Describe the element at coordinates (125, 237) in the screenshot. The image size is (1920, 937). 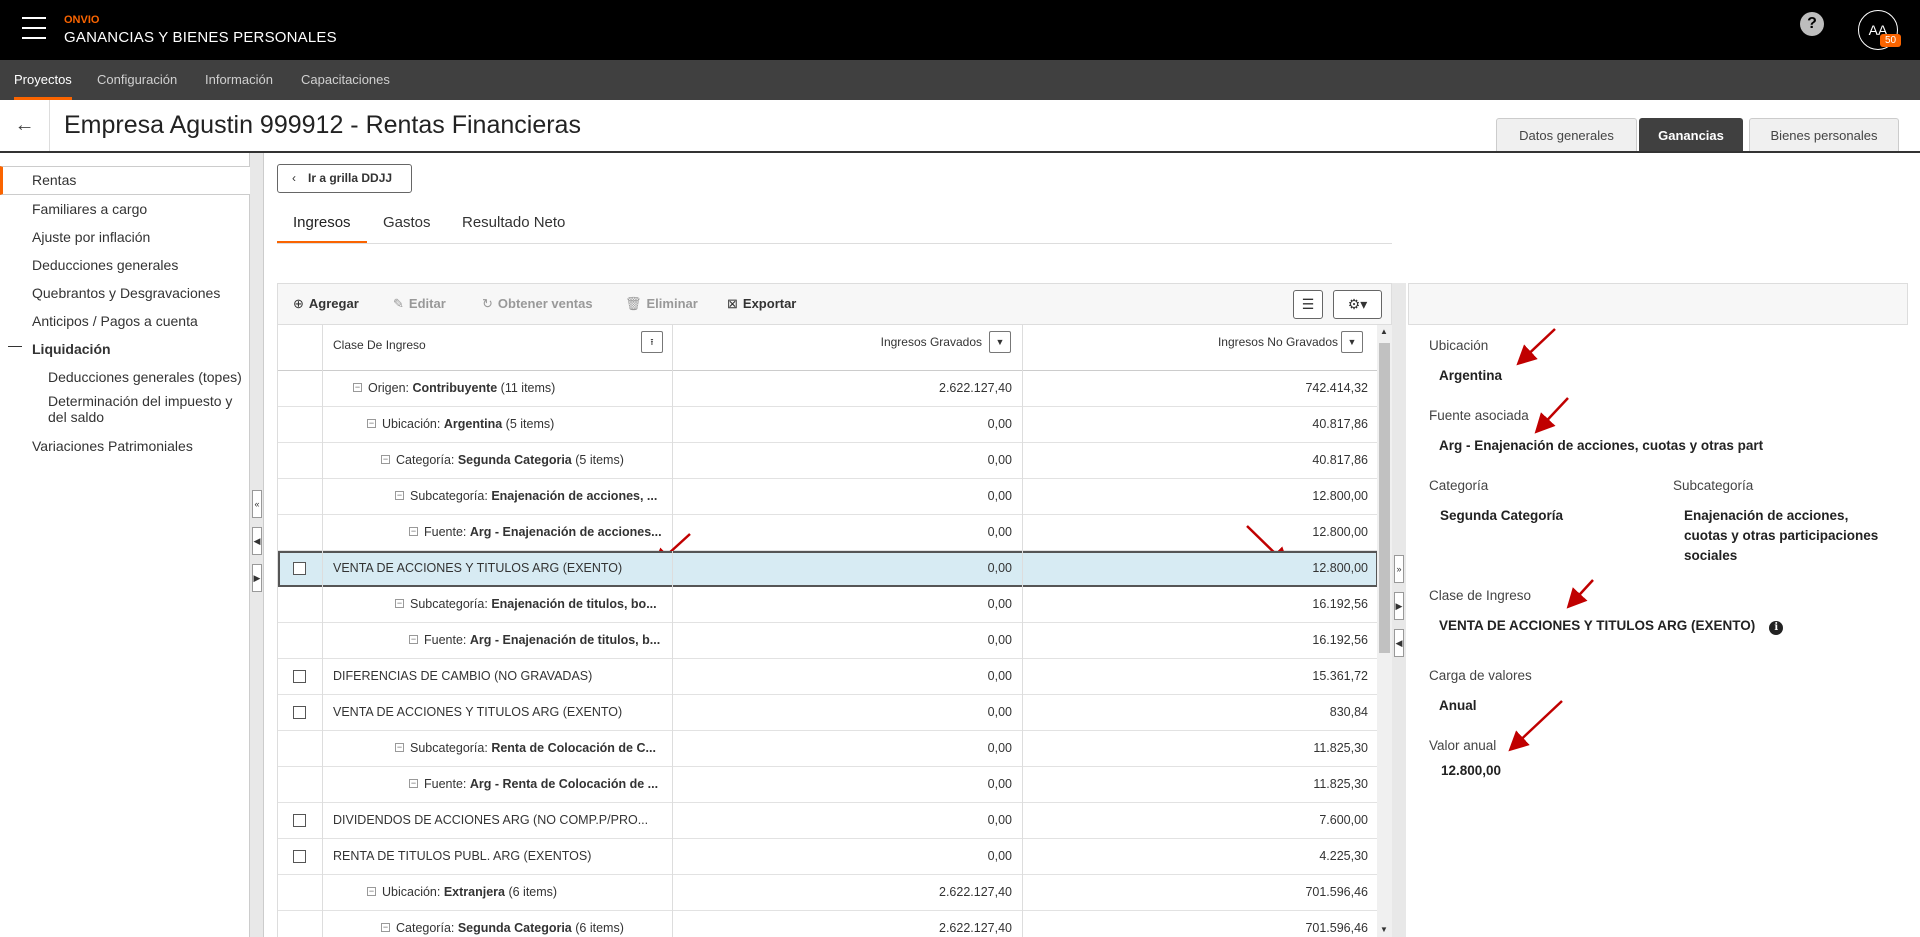
I see `sidebar-item-ajuste-inflacion: Ajuste por inflación` at that location.